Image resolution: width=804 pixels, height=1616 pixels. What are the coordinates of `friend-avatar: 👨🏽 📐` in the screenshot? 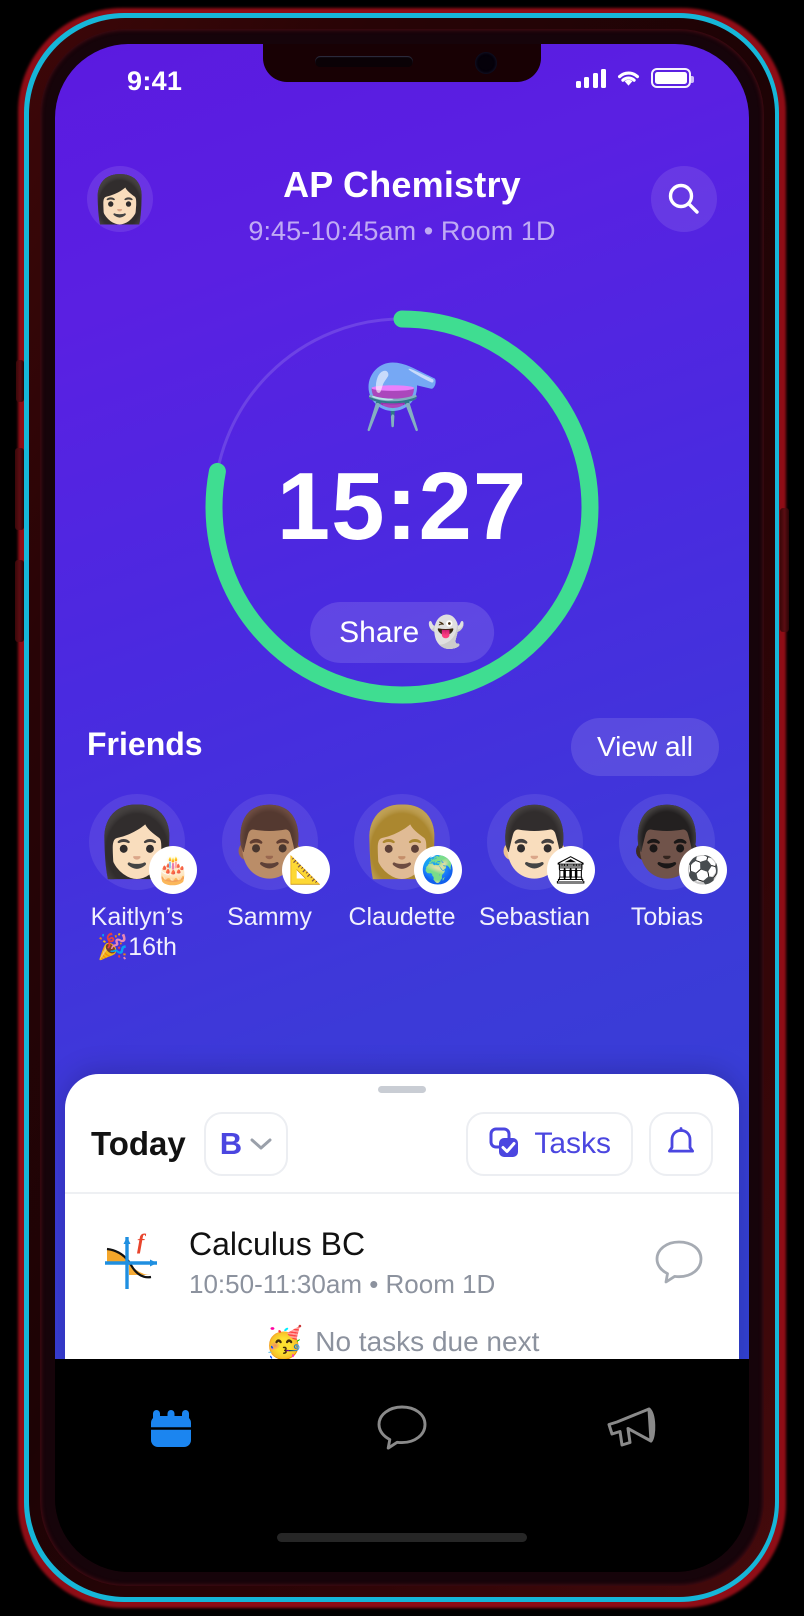 It's located at (275, 844).